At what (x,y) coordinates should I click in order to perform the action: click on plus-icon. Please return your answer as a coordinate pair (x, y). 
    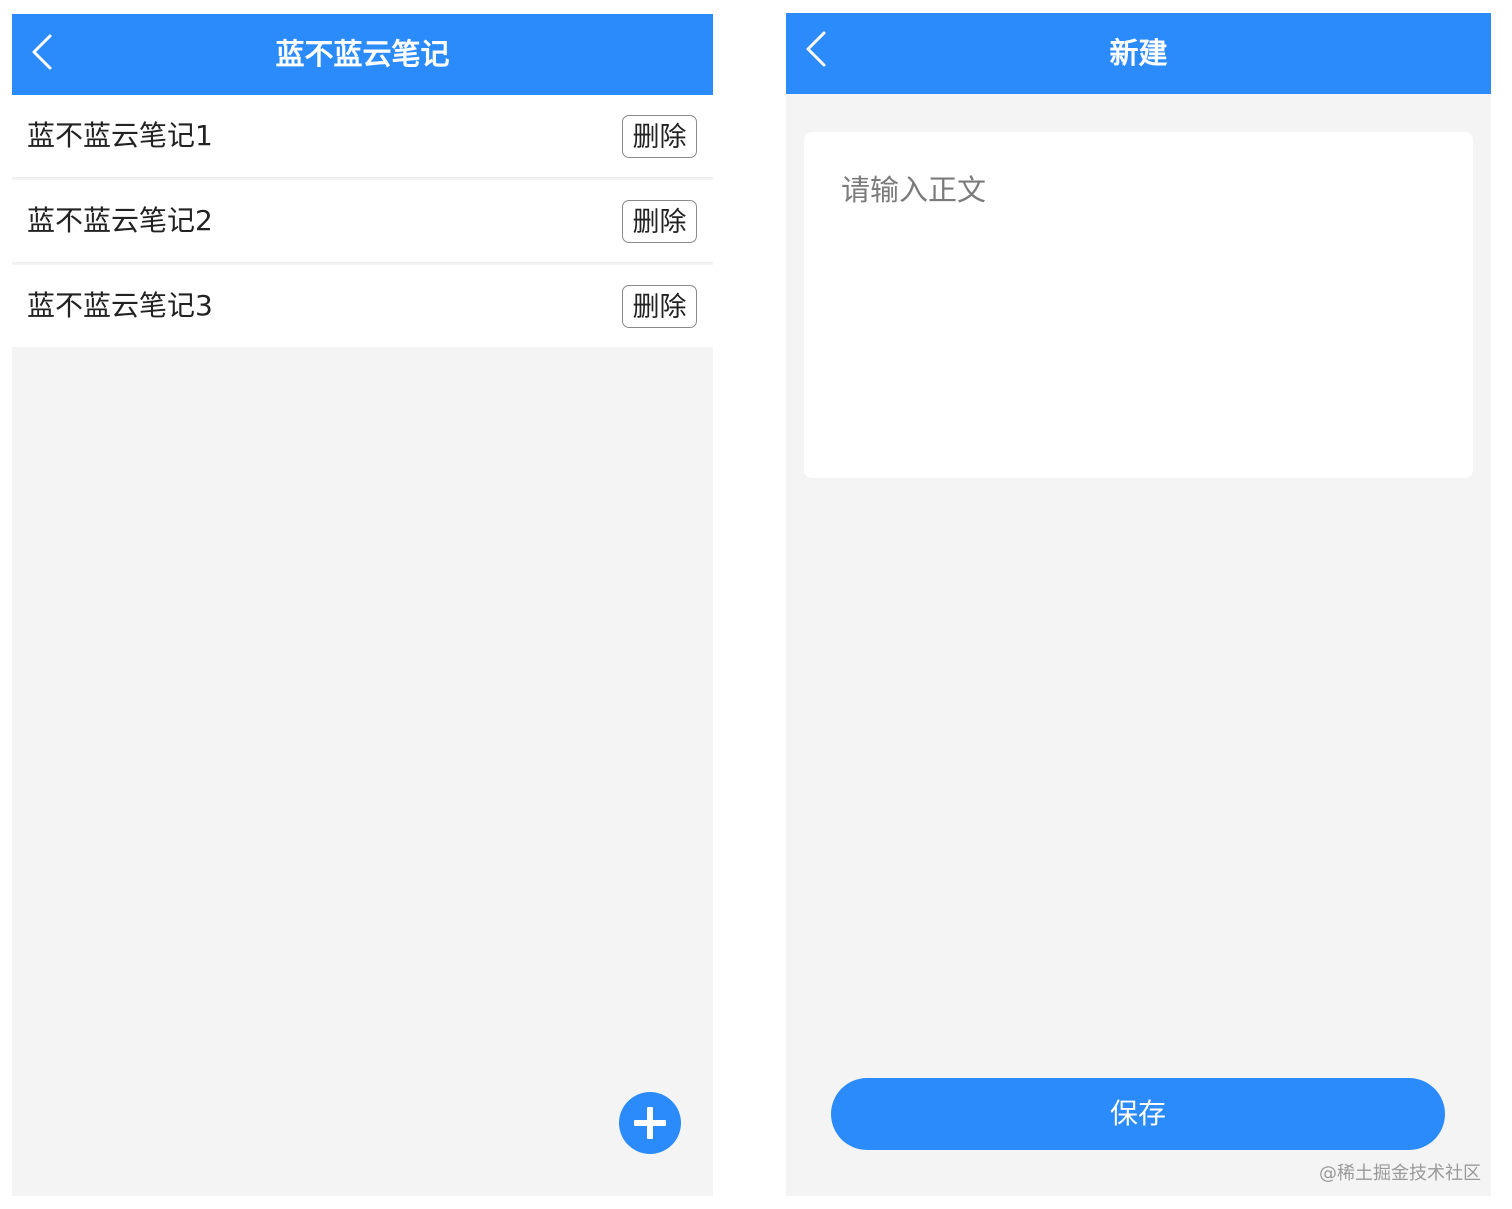
    Looking at the image, I should click on (650, 1123).